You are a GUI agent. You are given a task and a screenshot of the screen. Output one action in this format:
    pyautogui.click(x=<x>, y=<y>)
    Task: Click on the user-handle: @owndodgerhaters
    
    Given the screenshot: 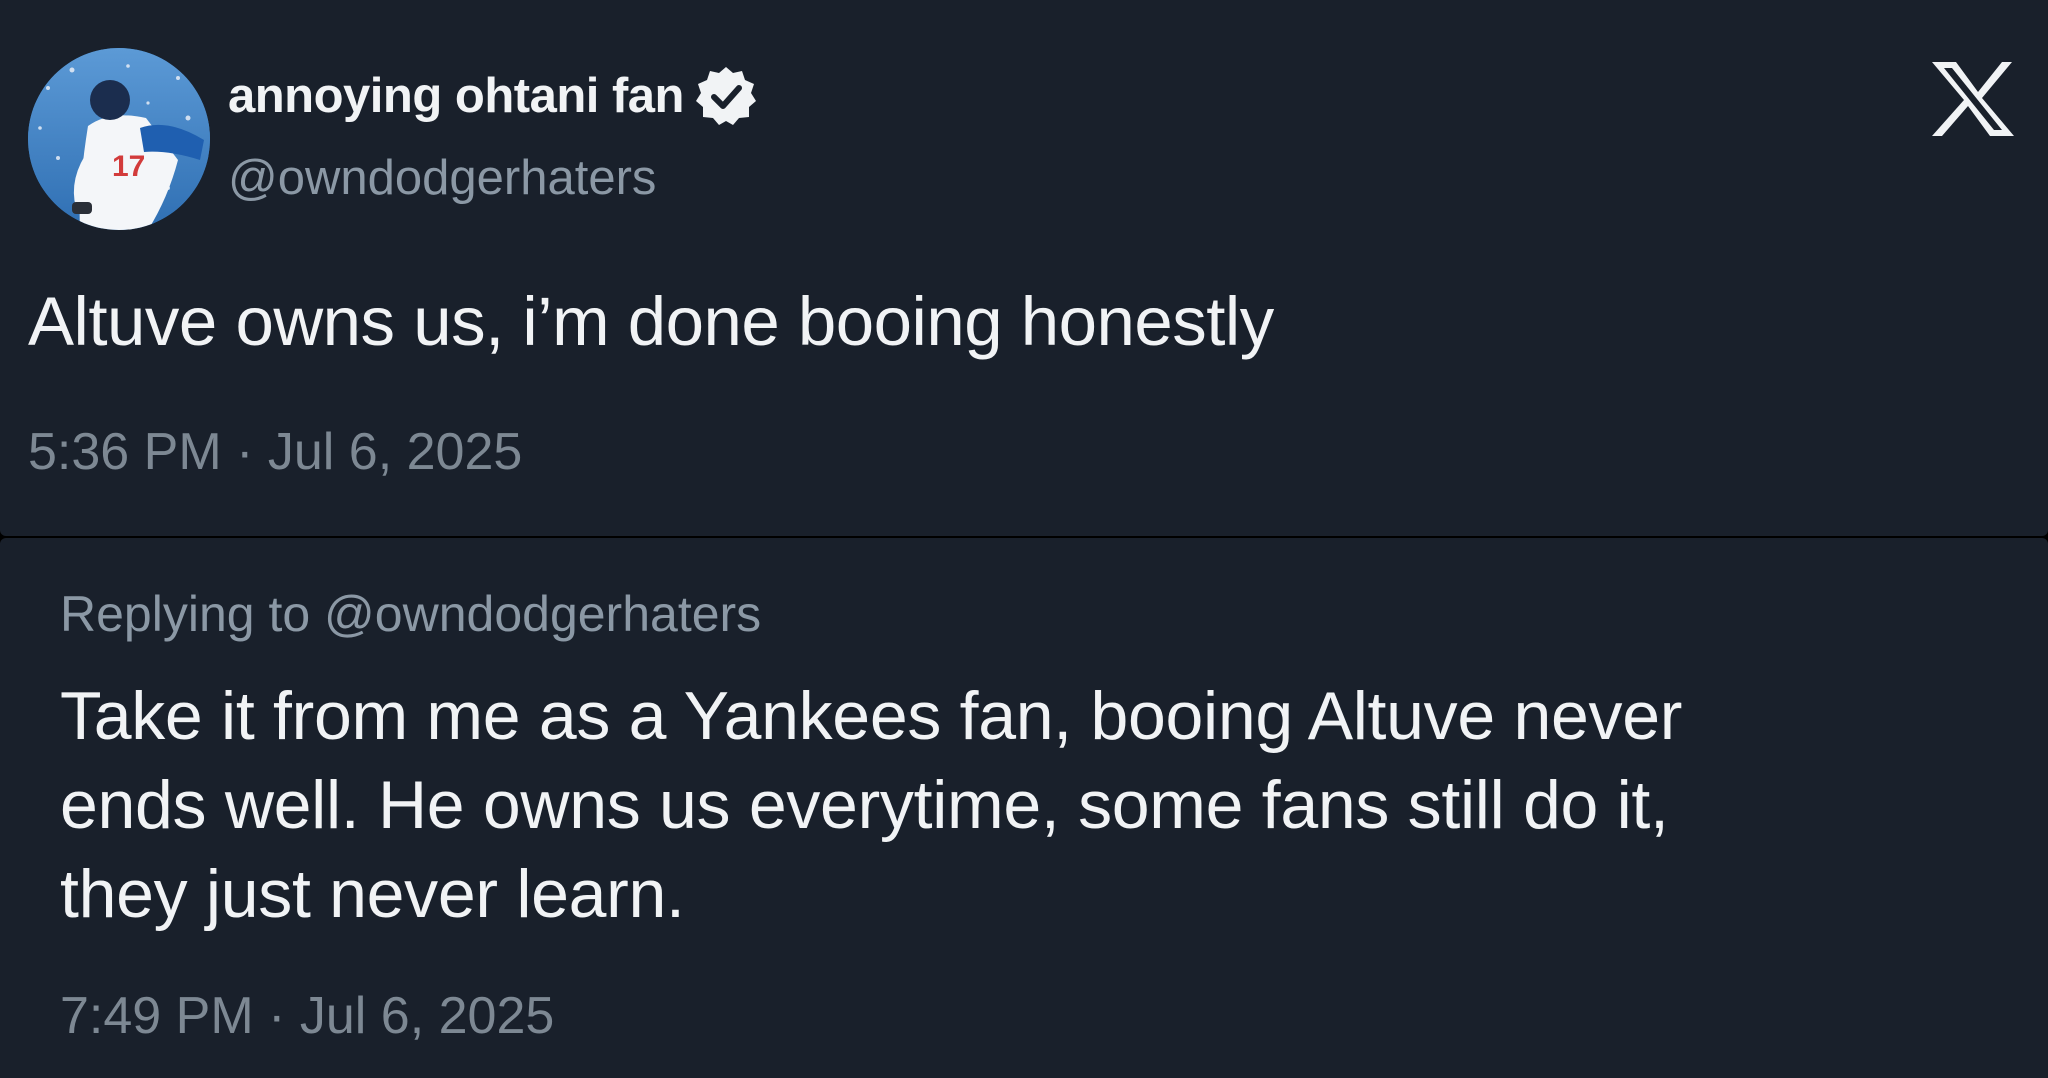 What is the action you would take?
    pyautogui.click(x=442, y=178)
    